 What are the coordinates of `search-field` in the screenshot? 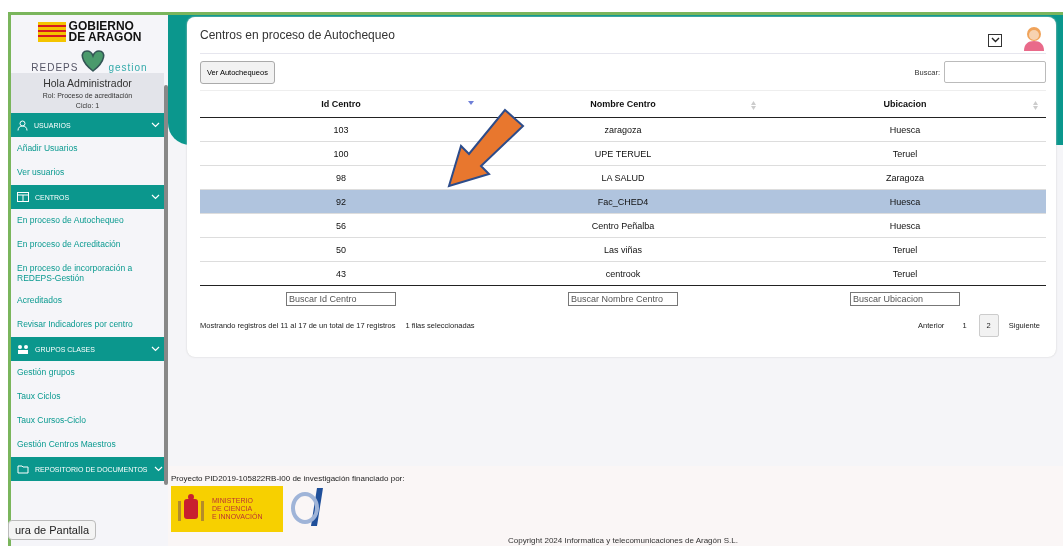 It's located at (995, 72).